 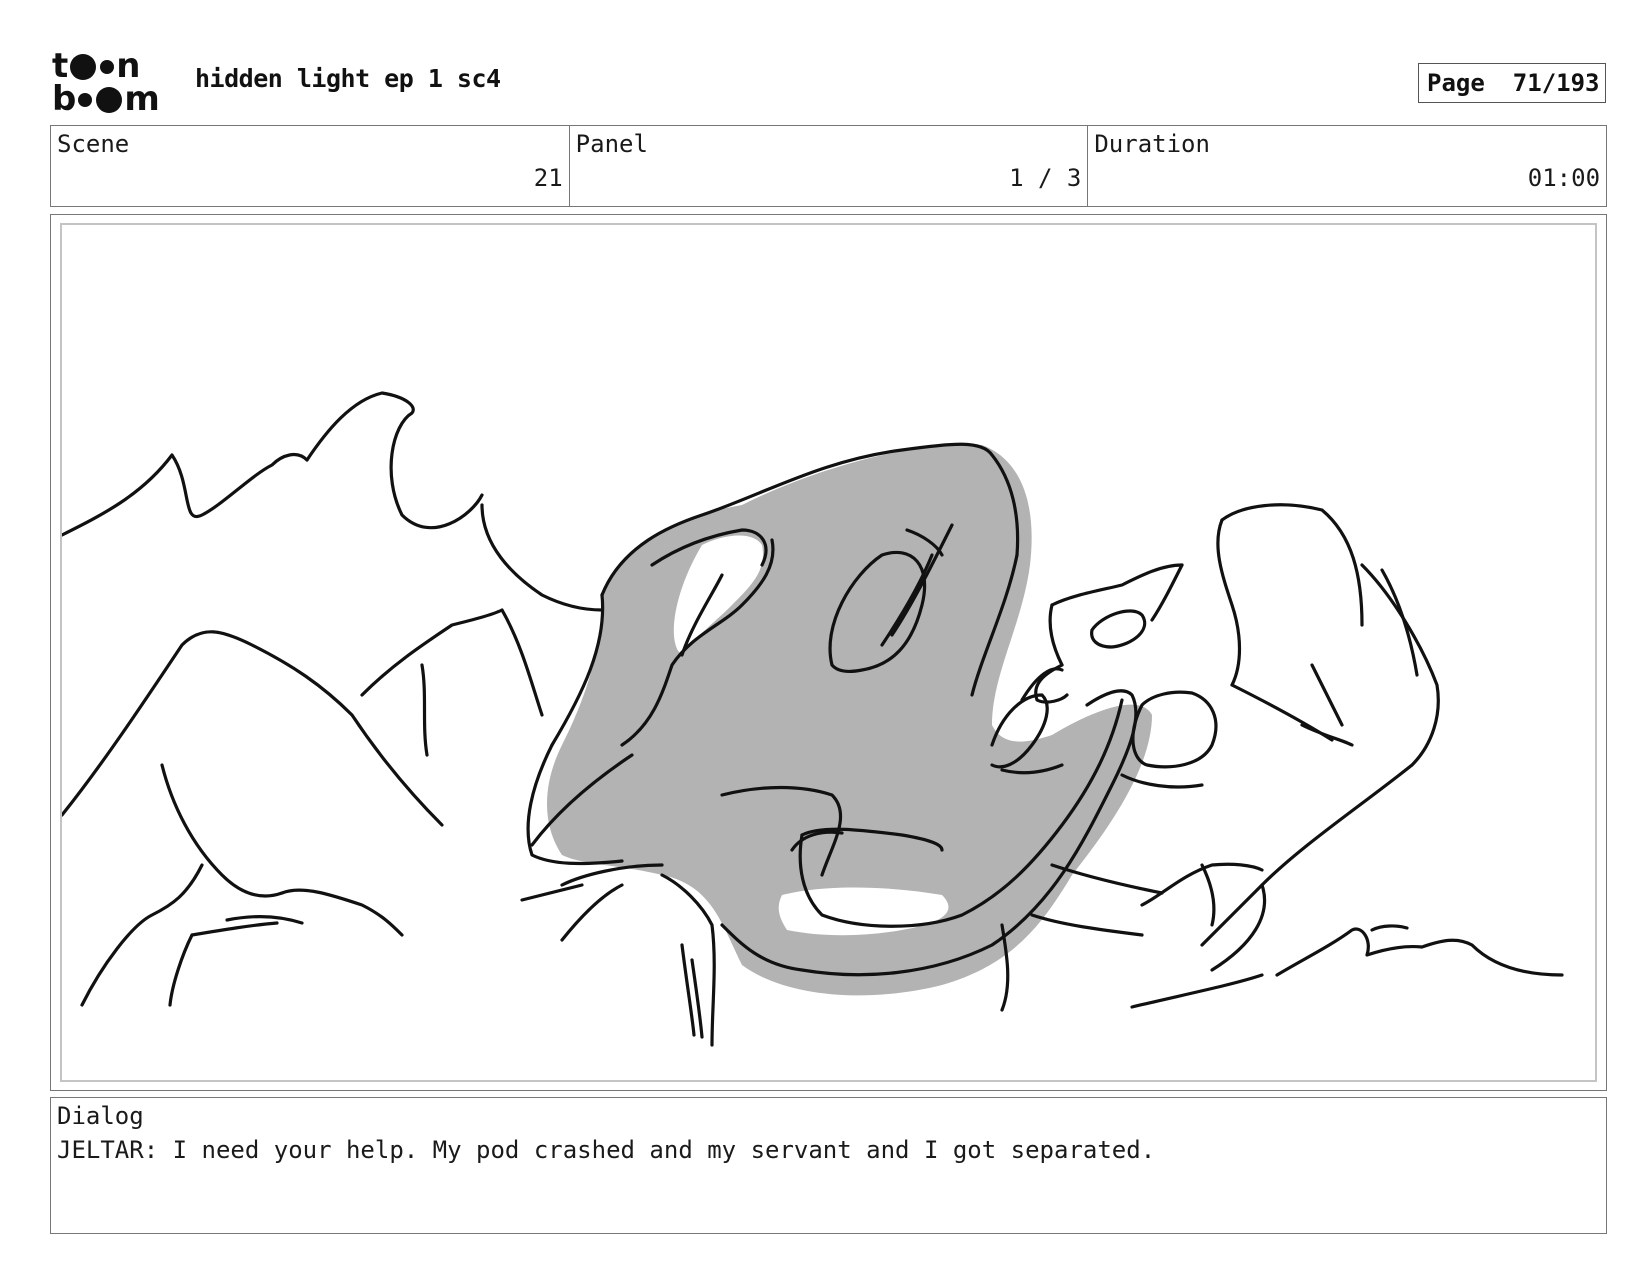 I want to click on page-indicator: Page 71/193, so click(x=1512, y=83).